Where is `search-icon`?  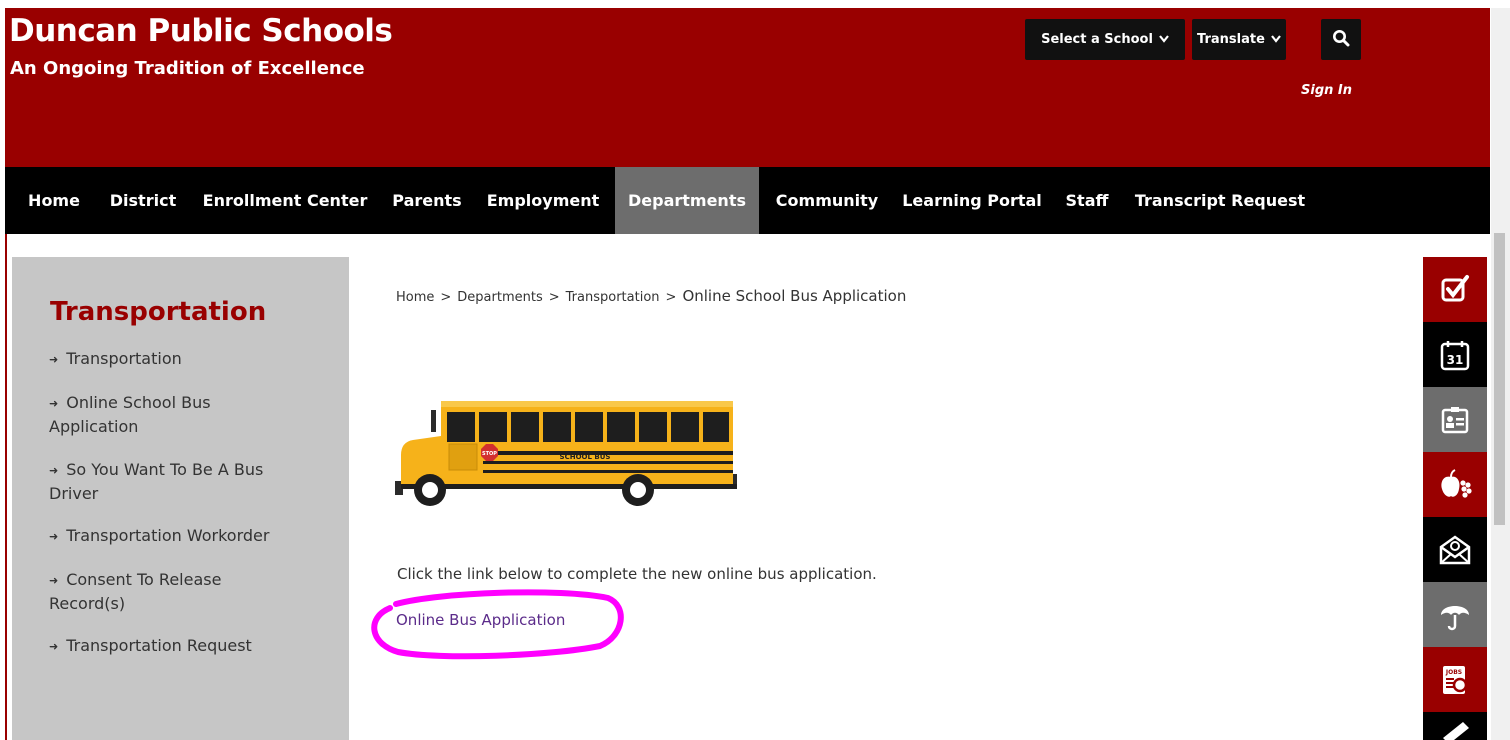 search-icon is located at coordinates (1341, 40).